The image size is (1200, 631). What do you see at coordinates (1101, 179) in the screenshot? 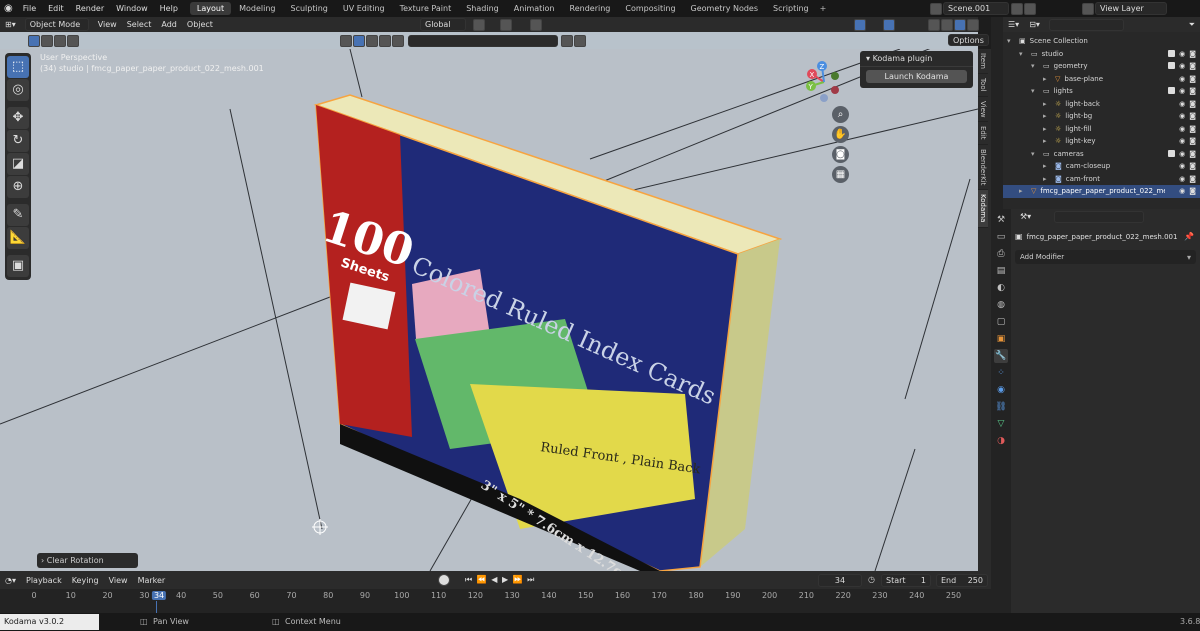
I see `outliner-row-cam-front: ▸ ◙ cam-front ◉ ◙` at bounding box center [1101, 179].